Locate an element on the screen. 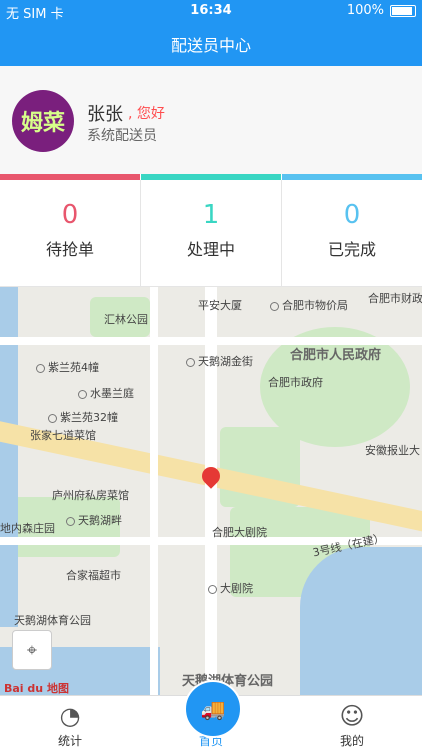 This screenshot has height=751, width=422. map-poi: 水墨兰庭 is located at coordinates (106, 393).